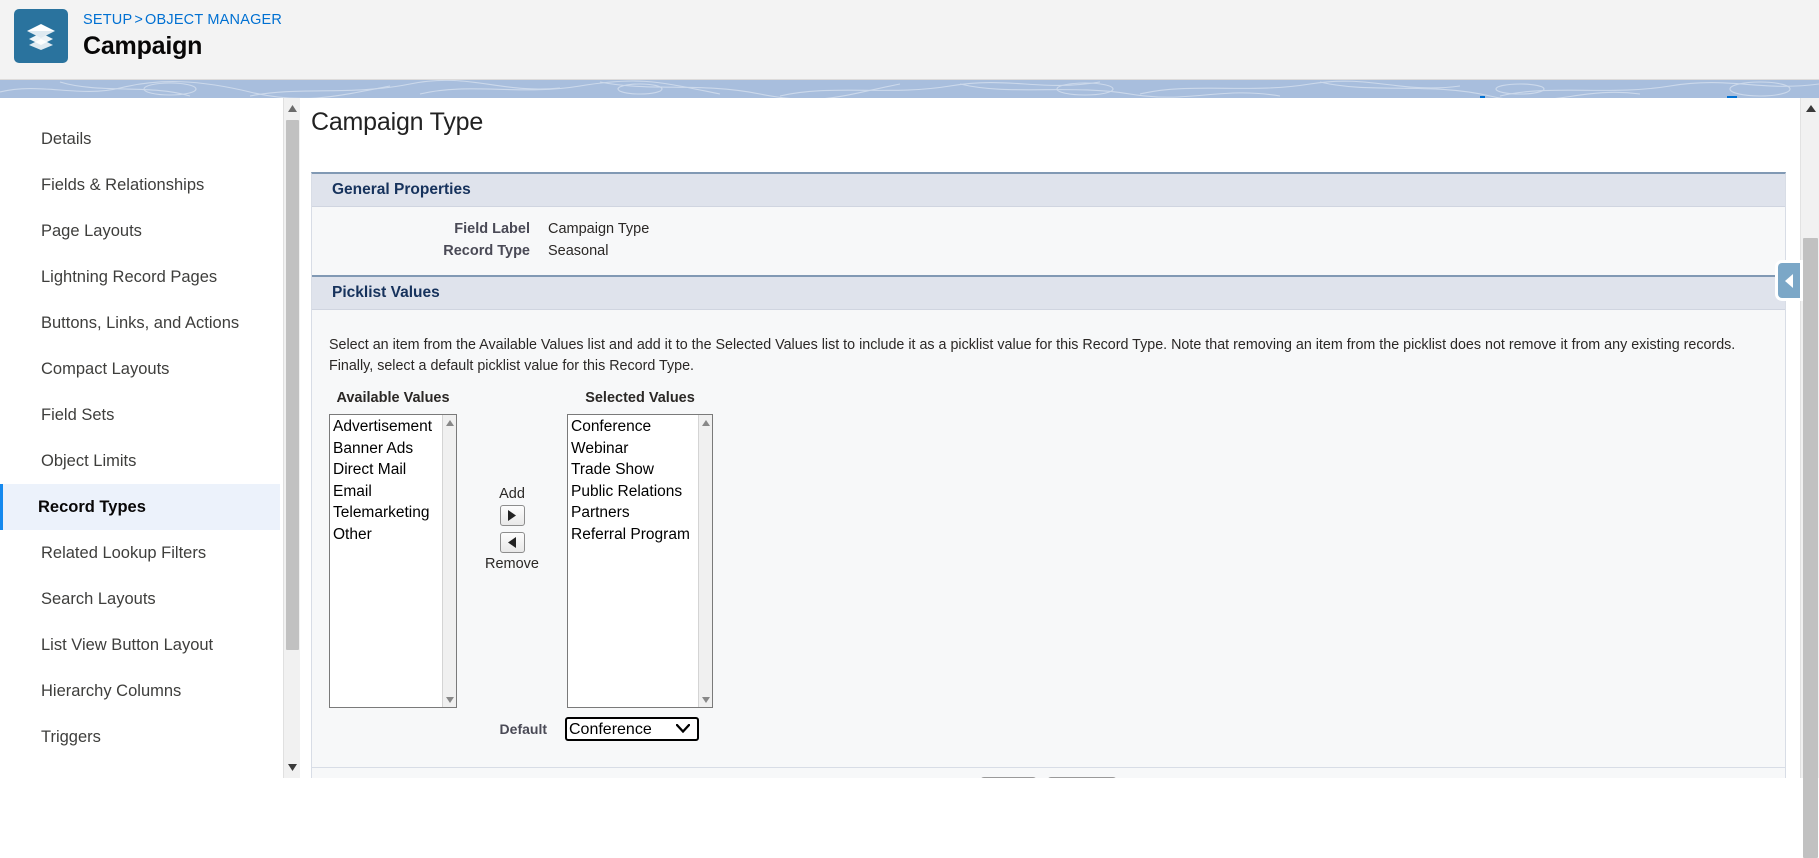  I want to click on chevron-left-icon, so click(1788, 280).